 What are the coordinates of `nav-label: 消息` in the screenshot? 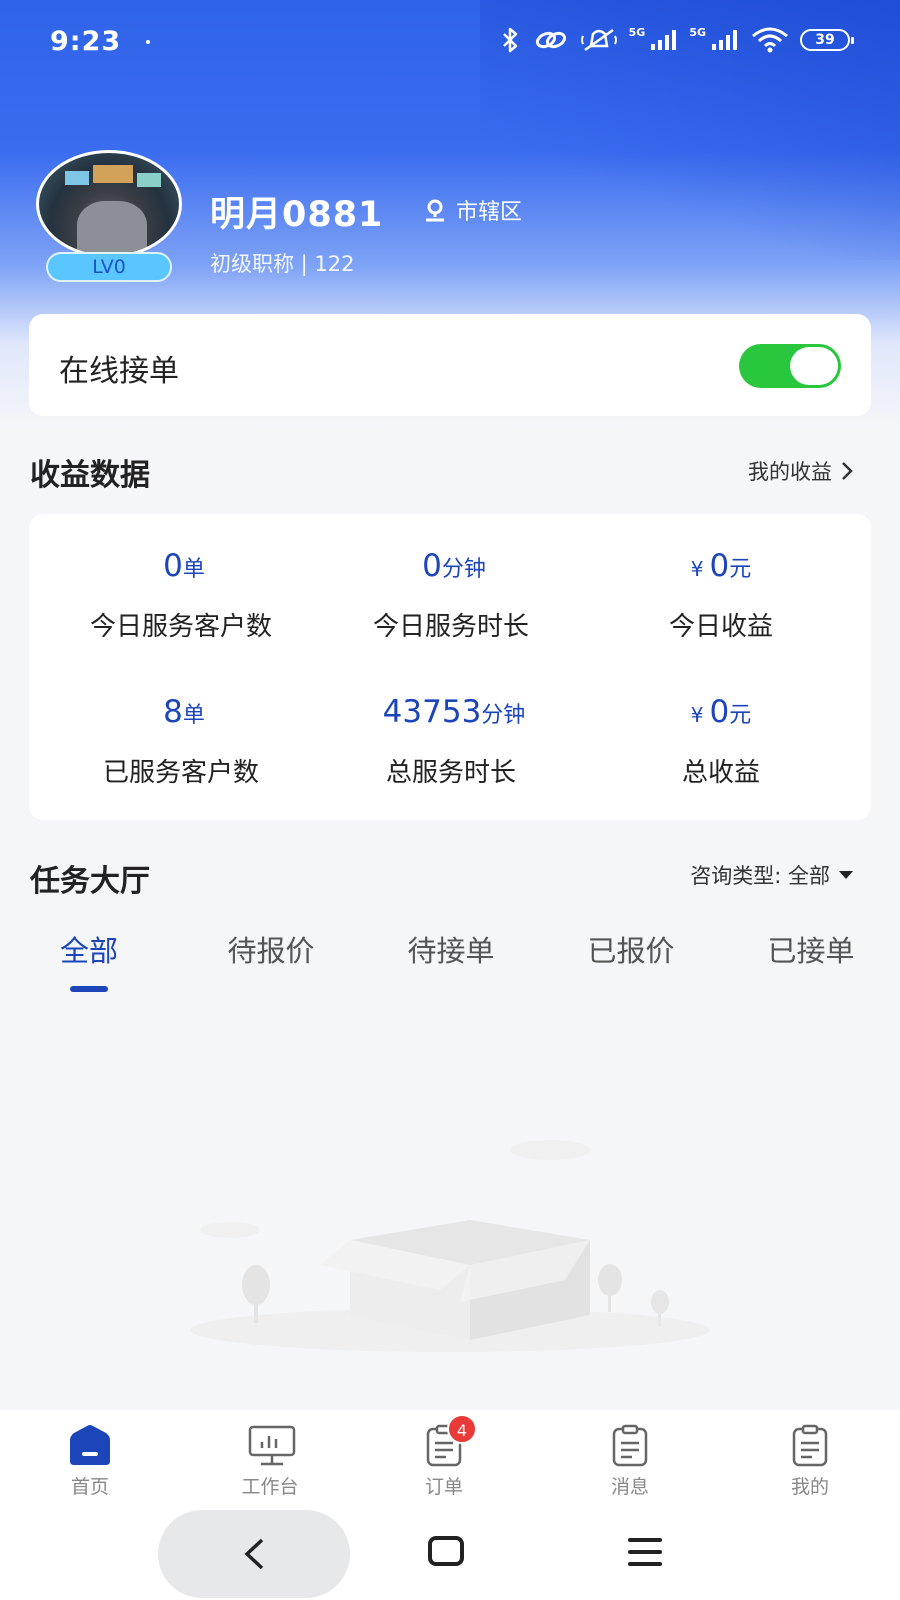 It's located at (629, 1487).